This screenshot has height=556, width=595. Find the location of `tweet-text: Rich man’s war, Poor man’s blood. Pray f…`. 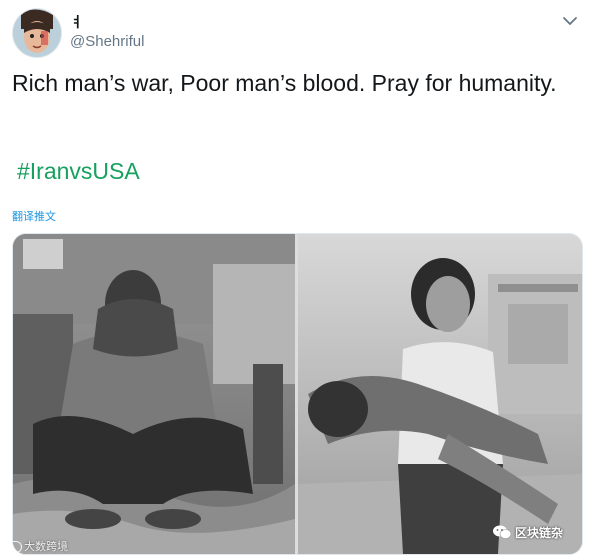

tweet-text: Rich man’s war, Poor man’s blood. Pray f… is located at coordinates (284, 83).